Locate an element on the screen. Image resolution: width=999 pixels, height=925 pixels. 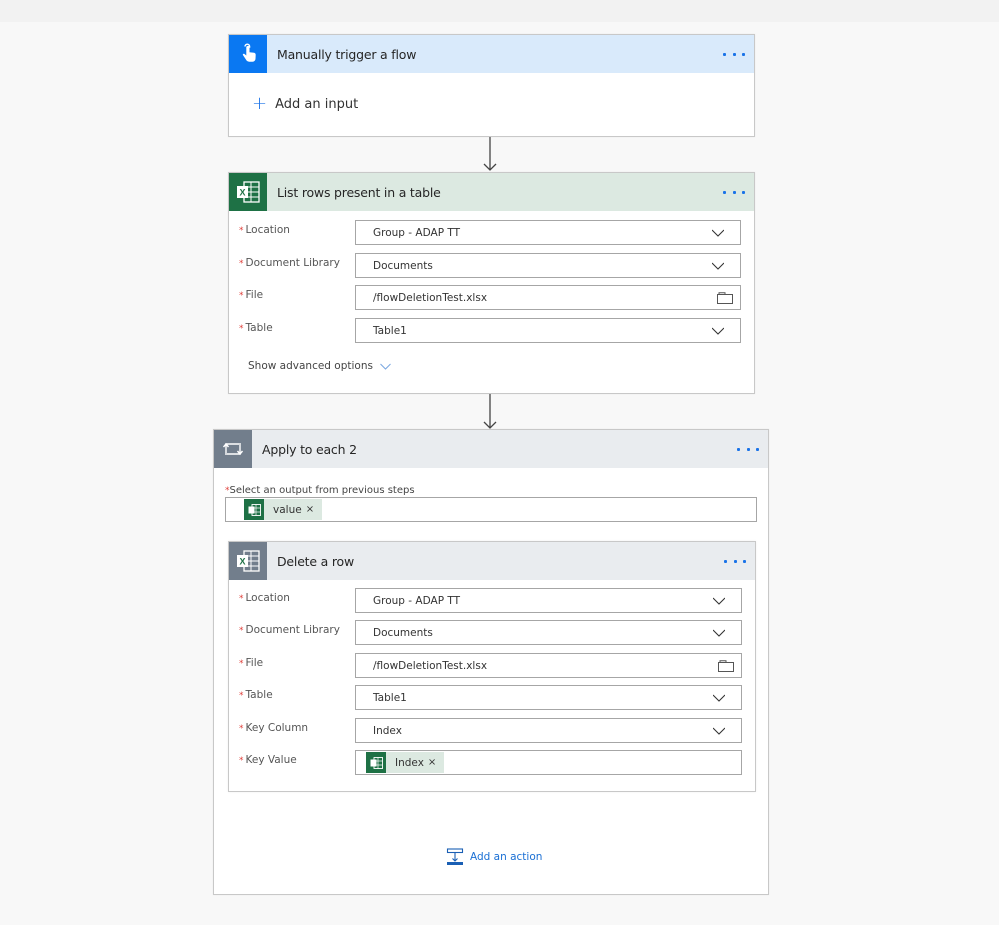
trigger-more-options-button is located at coordinates (734, 54).